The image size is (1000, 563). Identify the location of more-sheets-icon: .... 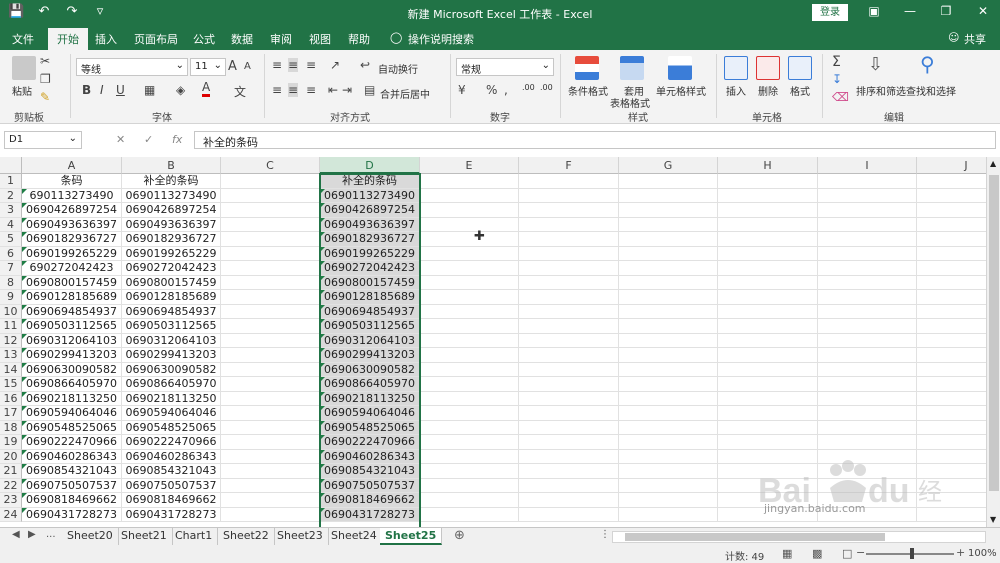
(51, 534).